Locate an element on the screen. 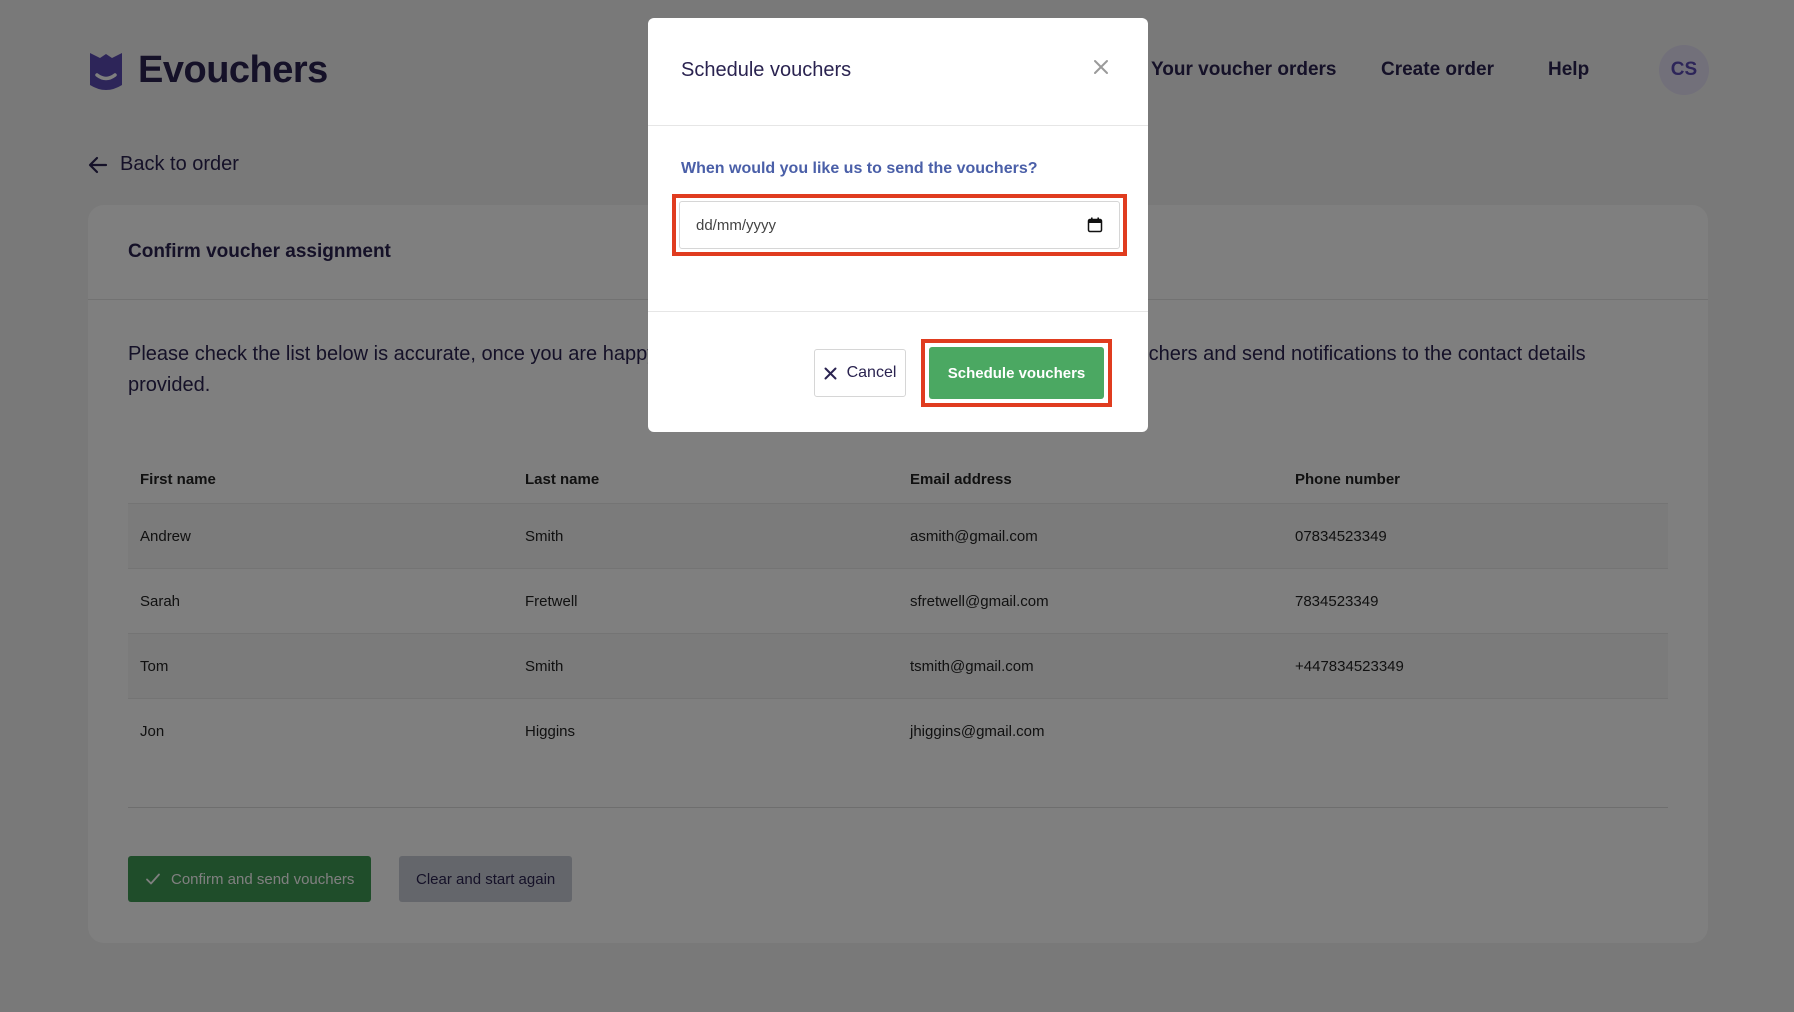  schedule-button-highlight: Schedule vouchers is located at coordinates (1016, 373).